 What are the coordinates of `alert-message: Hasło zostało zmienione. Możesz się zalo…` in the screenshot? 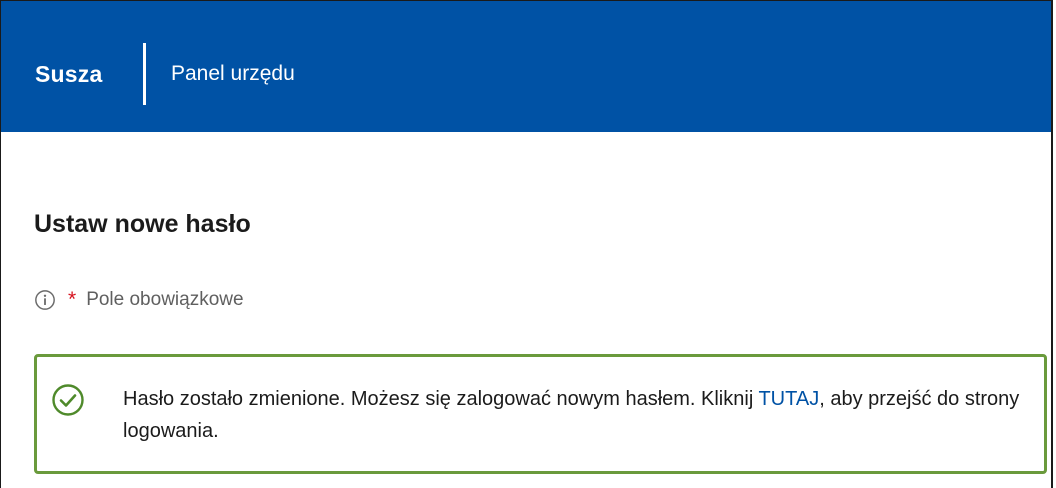 It's located at (573, 415).